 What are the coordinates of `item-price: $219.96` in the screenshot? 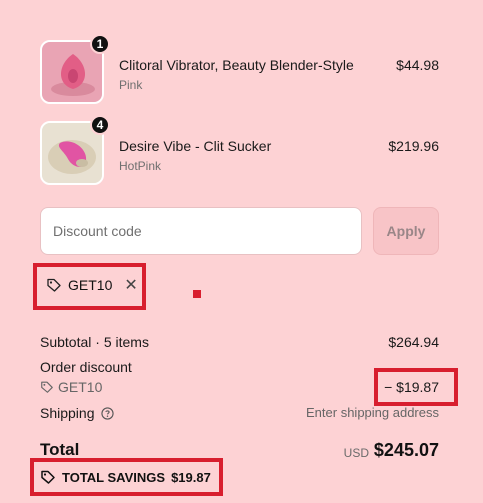 It's located at (413, 146).